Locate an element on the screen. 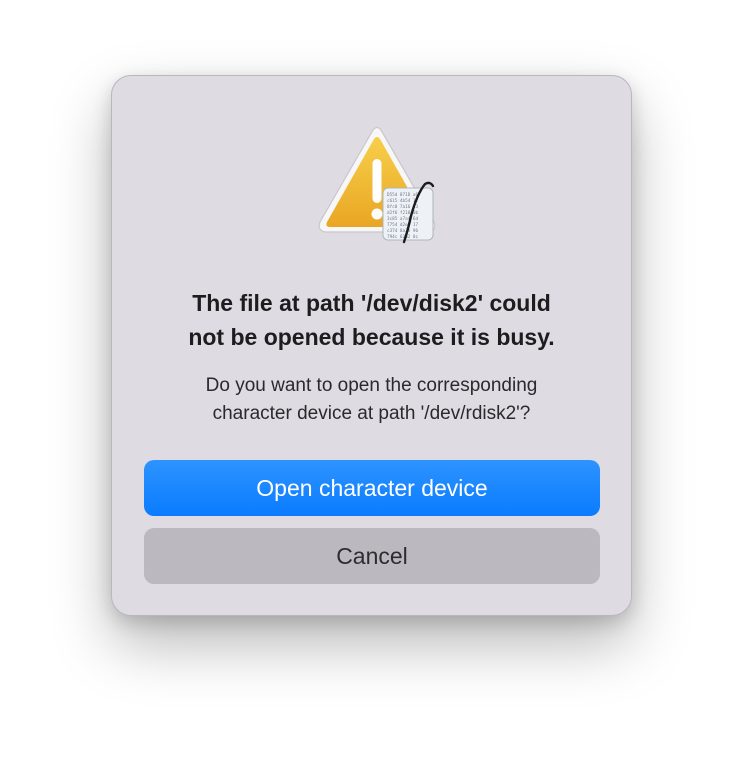  svg-text: c374 8a3e 96 is located at coordinates (402, 231).